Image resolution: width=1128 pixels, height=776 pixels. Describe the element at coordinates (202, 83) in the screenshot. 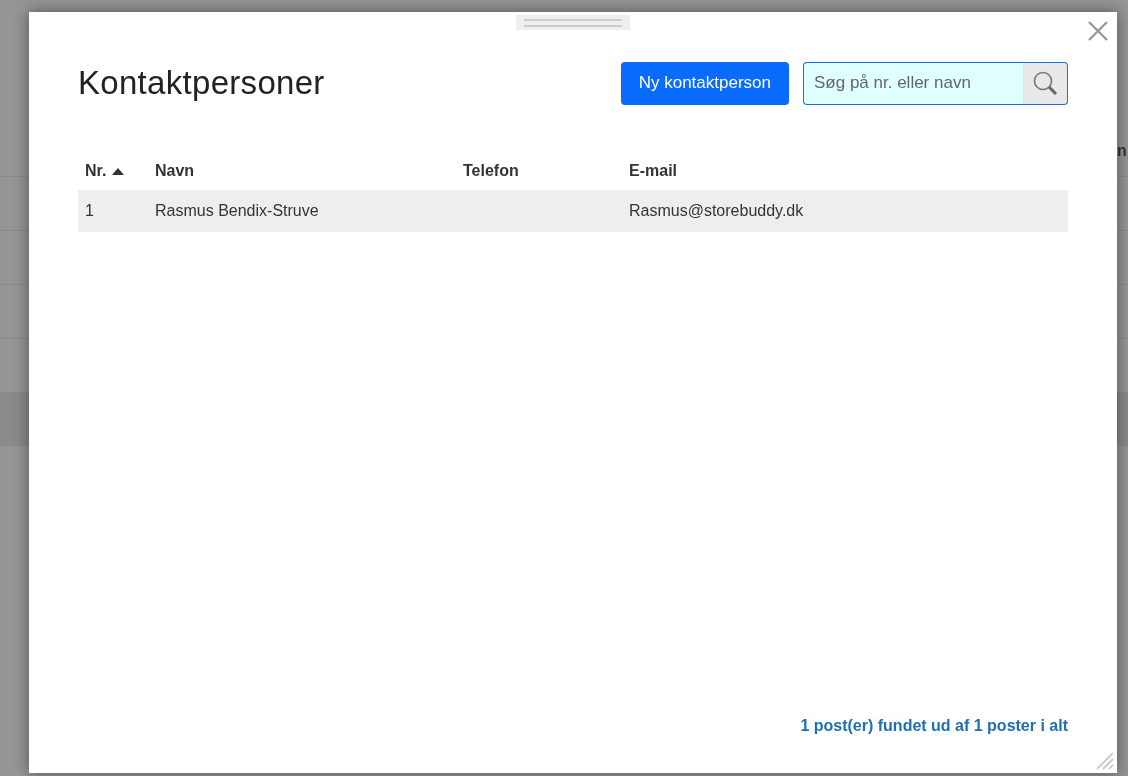

I see `dialog-title: Kontaktpersoner` at that location.